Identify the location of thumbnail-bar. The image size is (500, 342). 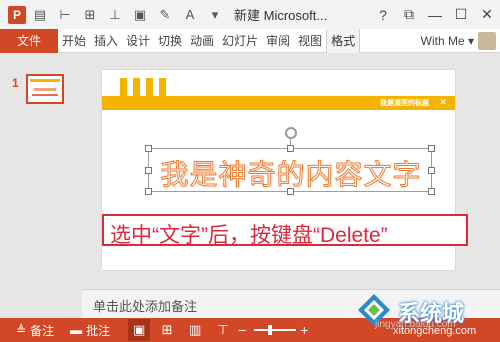
(45, 80).